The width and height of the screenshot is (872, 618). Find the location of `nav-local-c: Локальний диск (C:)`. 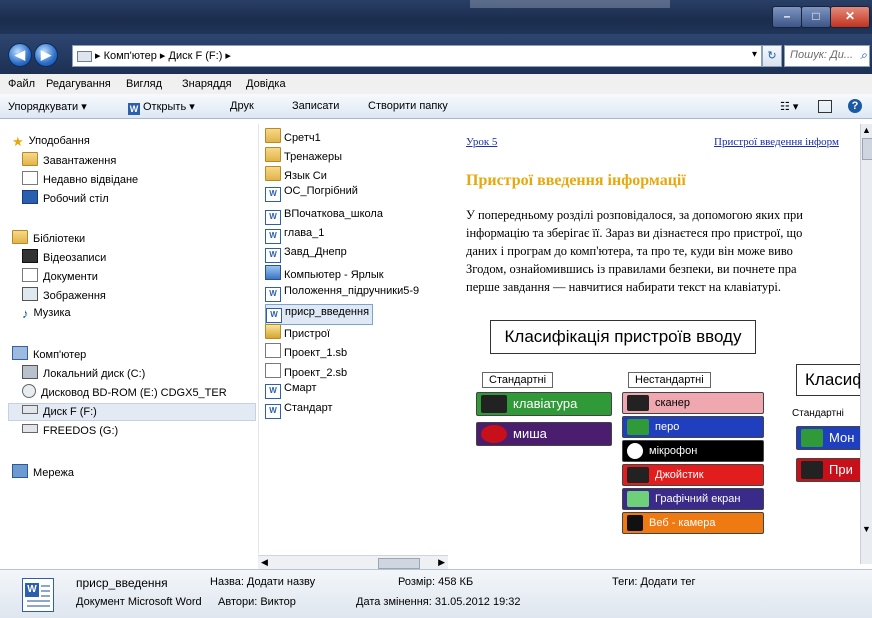

nav-local-c: Локальний диск (C:) is located at coordinates (83, 372).